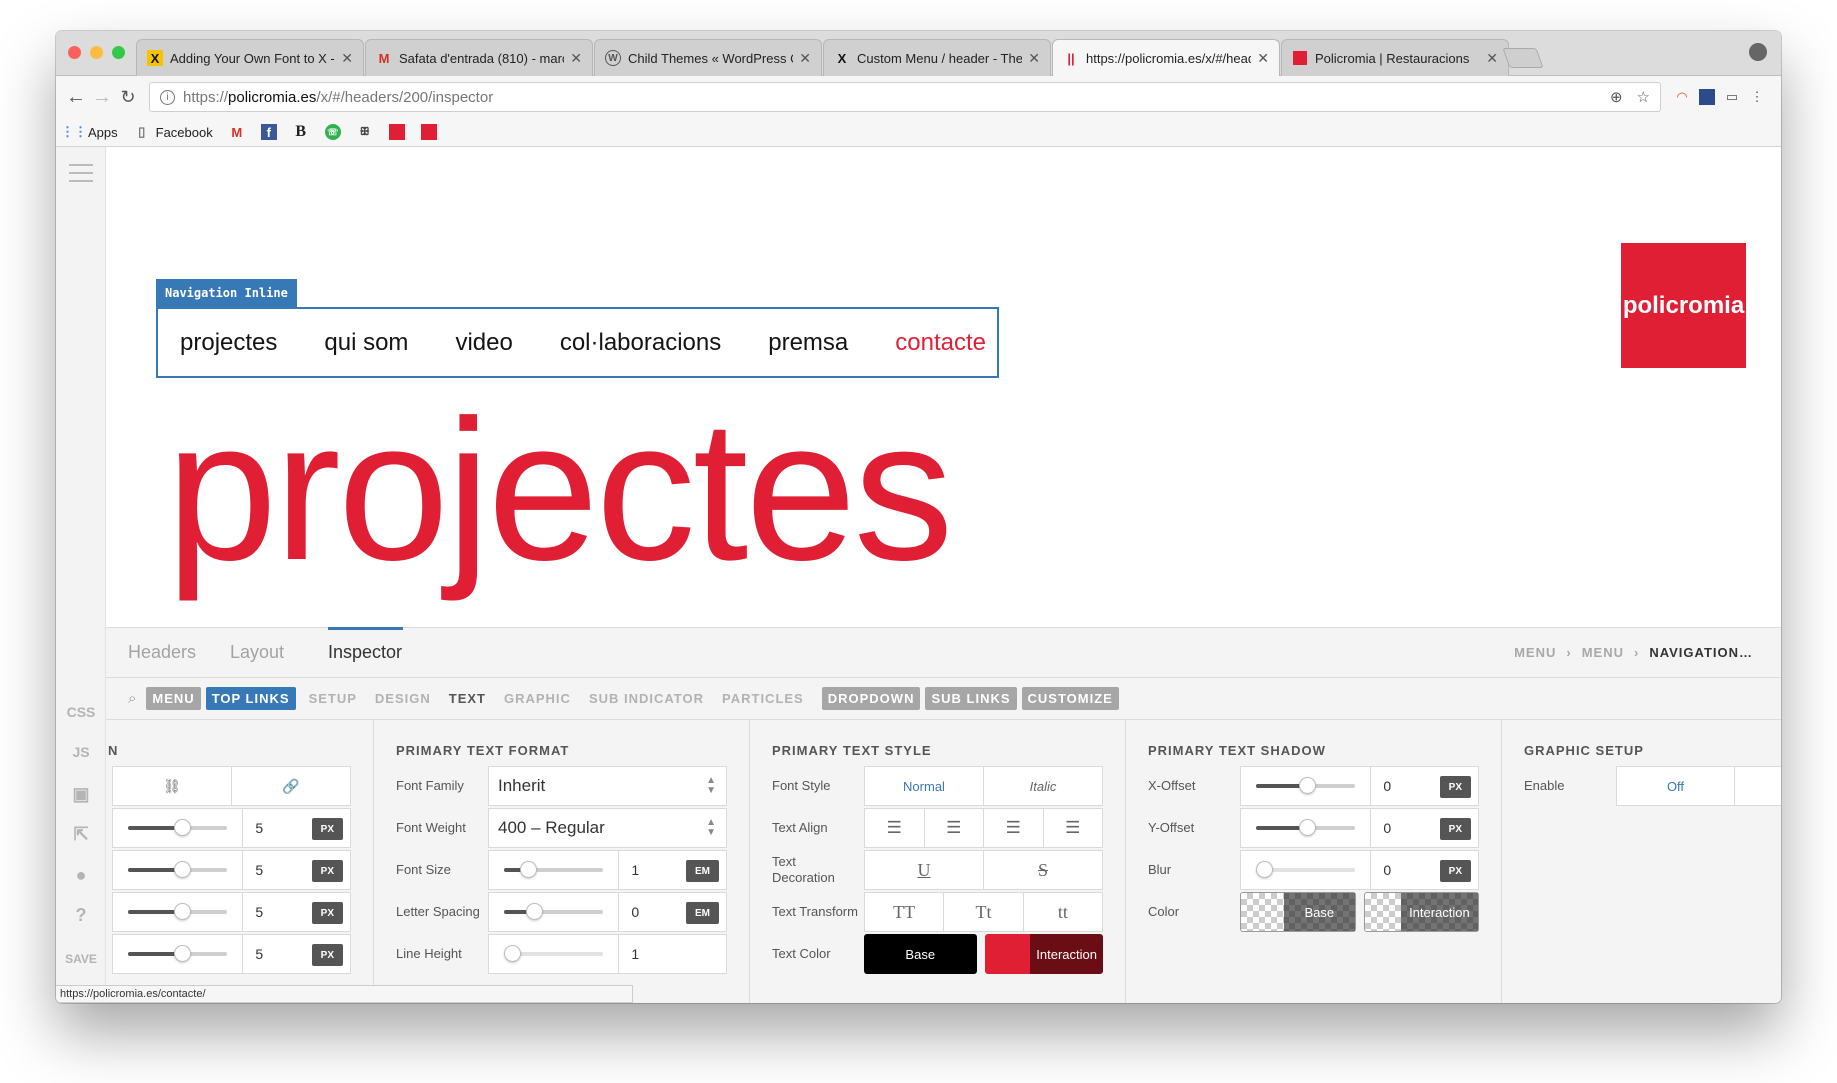  I want to click on reload-icon: ↻, so click(128, 97).